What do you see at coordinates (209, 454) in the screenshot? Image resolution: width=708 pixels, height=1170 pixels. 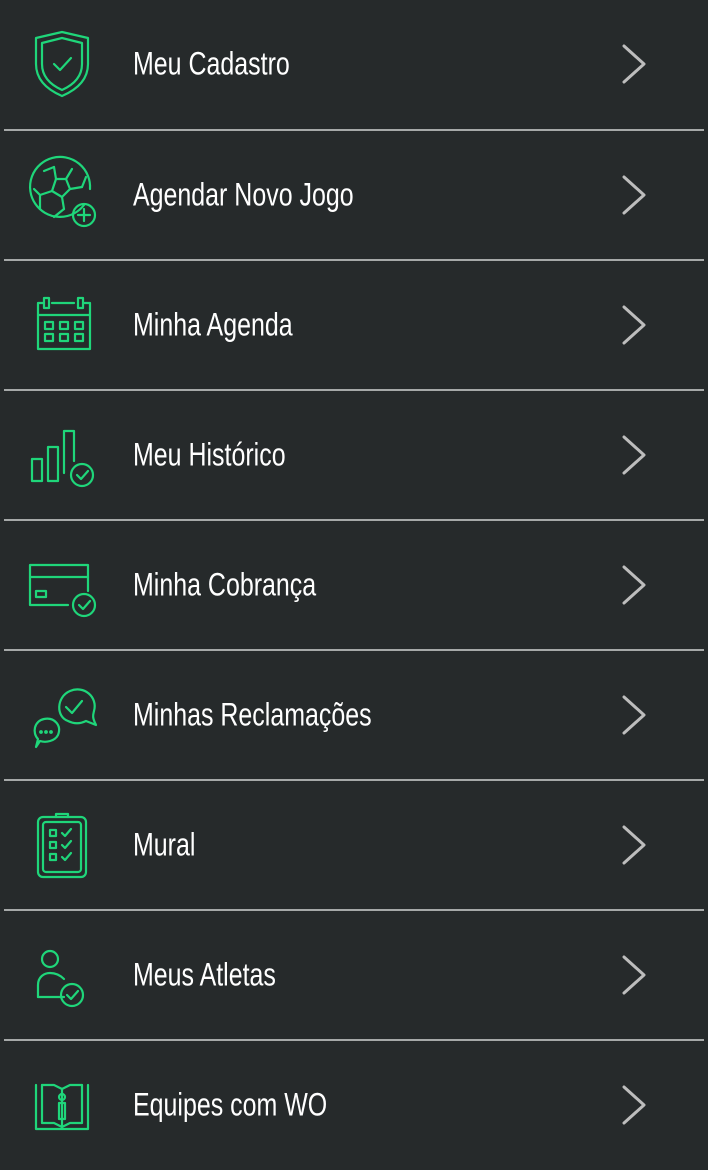 I see `menu-item-label: Meu Histórico` at bounding box center [209, 454].